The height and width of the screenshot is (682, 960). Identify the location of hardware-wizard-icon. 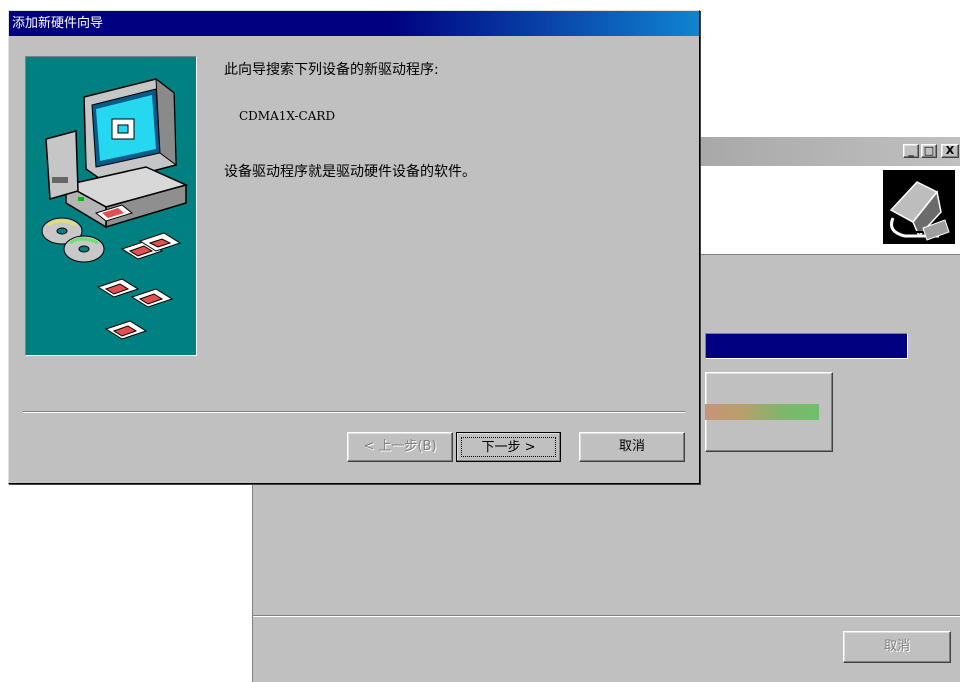
(919, 207).